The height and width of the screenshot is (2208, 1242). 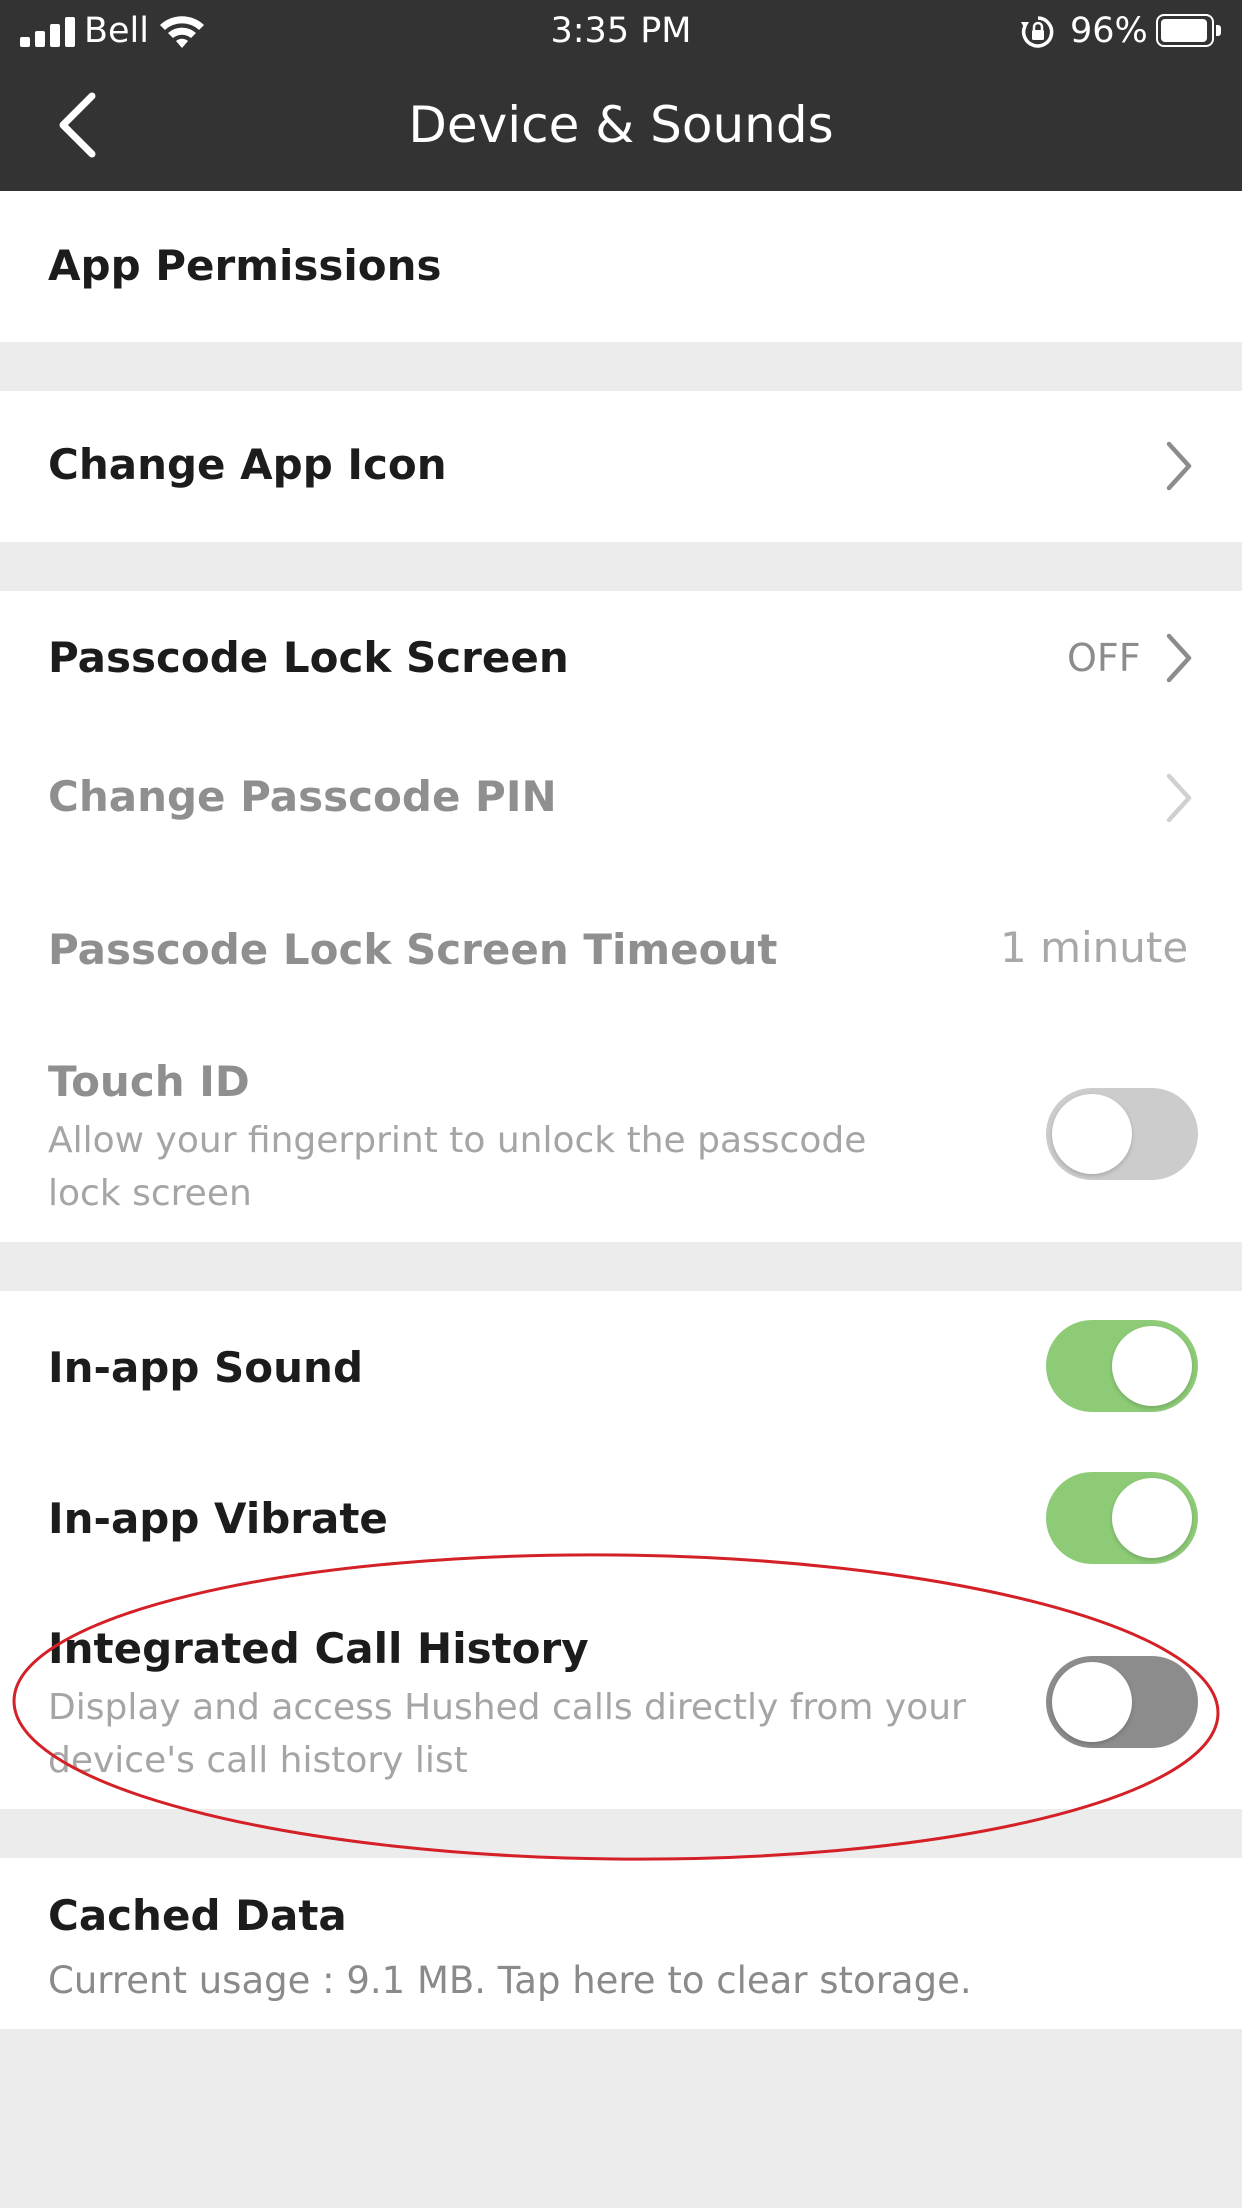 What do you see at coordinates (302, 796) in the screenshot?
I see `change-passcode-pin-label: Change Passcode PIN` at bounding box center [302, 796].